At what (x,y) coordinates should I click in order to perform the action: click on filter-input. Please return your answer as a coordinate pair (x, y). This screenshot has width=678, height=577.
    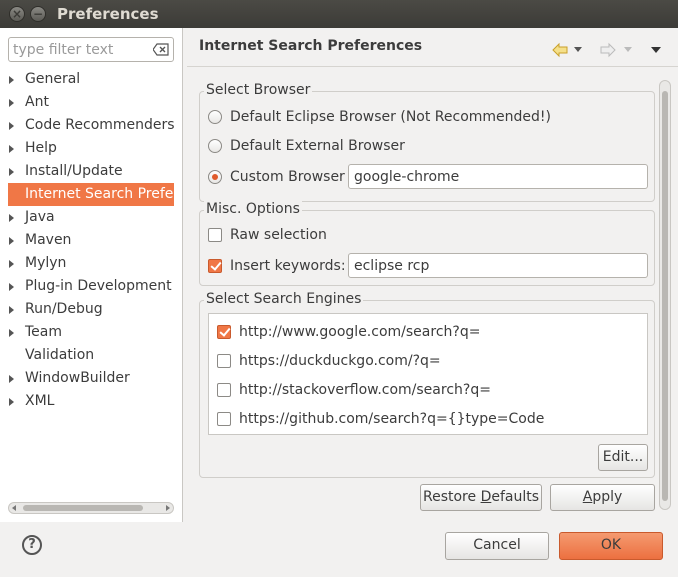
    Looking at the image, I should click on (80, 50).